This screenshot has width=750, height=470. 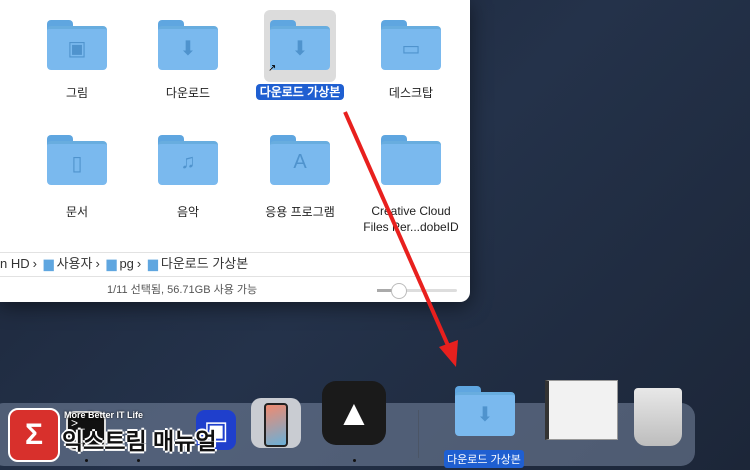 I want to click on dock-separator, so click(x=418, y=434).